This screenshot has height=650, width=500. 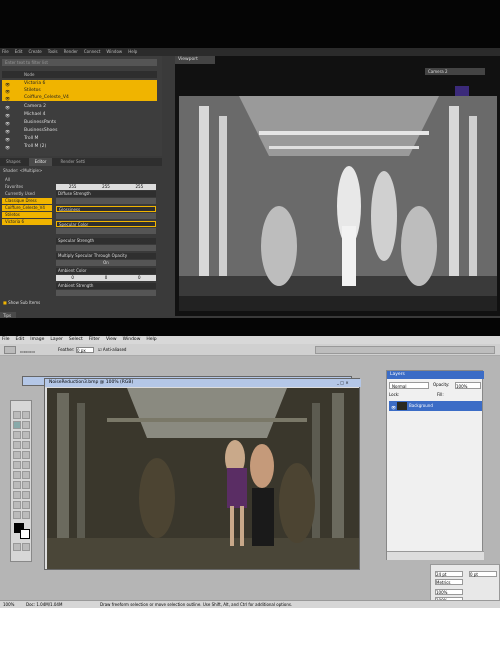 I want to click on scene-item-victoria6: 👁 Victoria 6, so click(x=79, y=83).